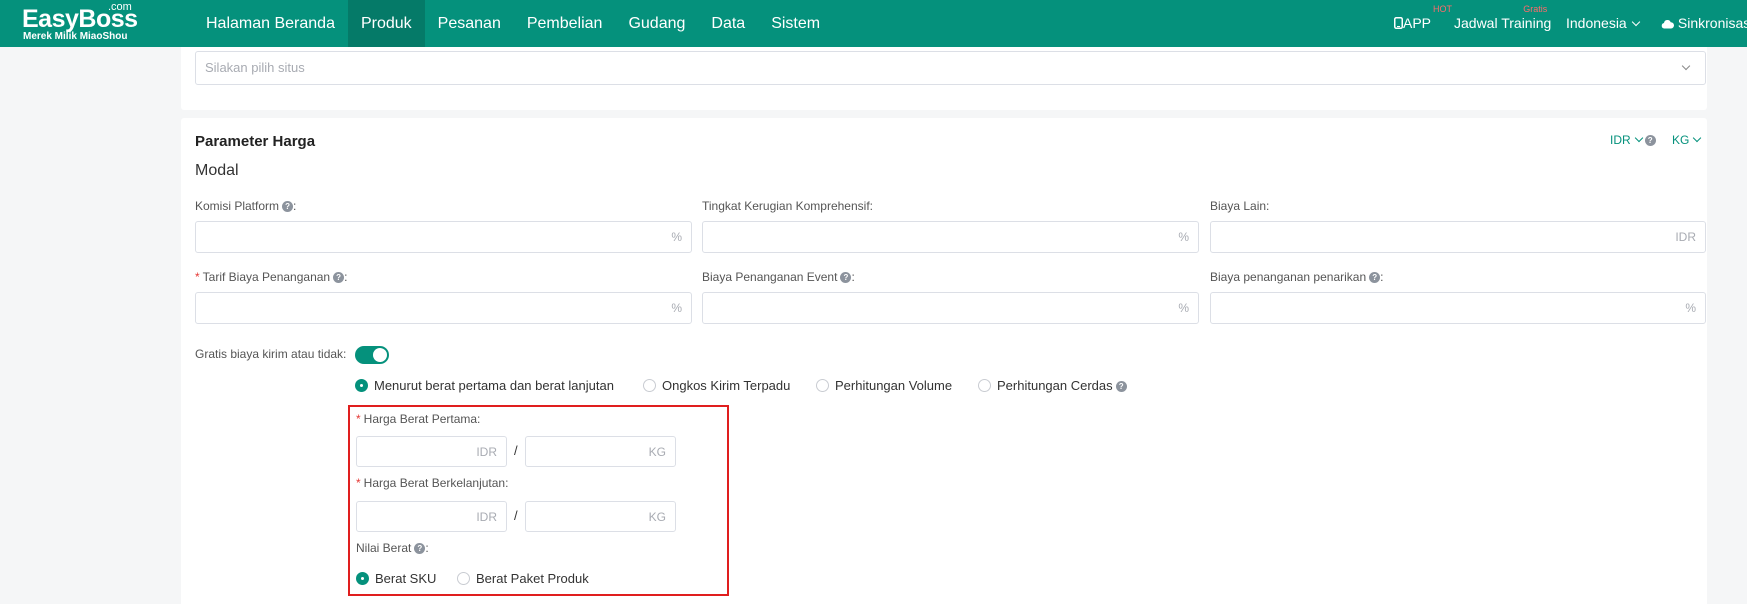  What do you see at coordinates (1052, 386) in the screenshot?
I see `shipping-method-smart: Perhitungan Cerdas?` at bounding box center [1052, 386].